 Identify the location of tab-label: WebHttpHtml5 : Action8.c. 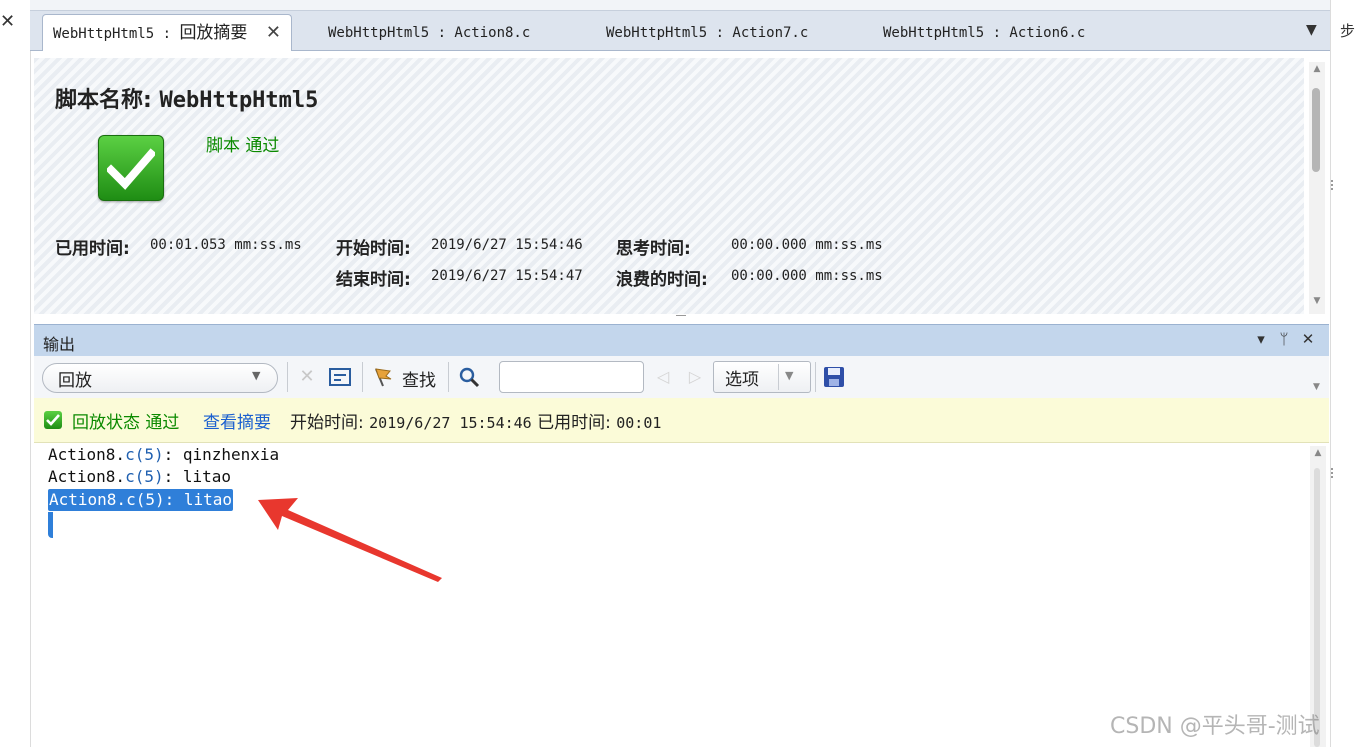
(429, 33).